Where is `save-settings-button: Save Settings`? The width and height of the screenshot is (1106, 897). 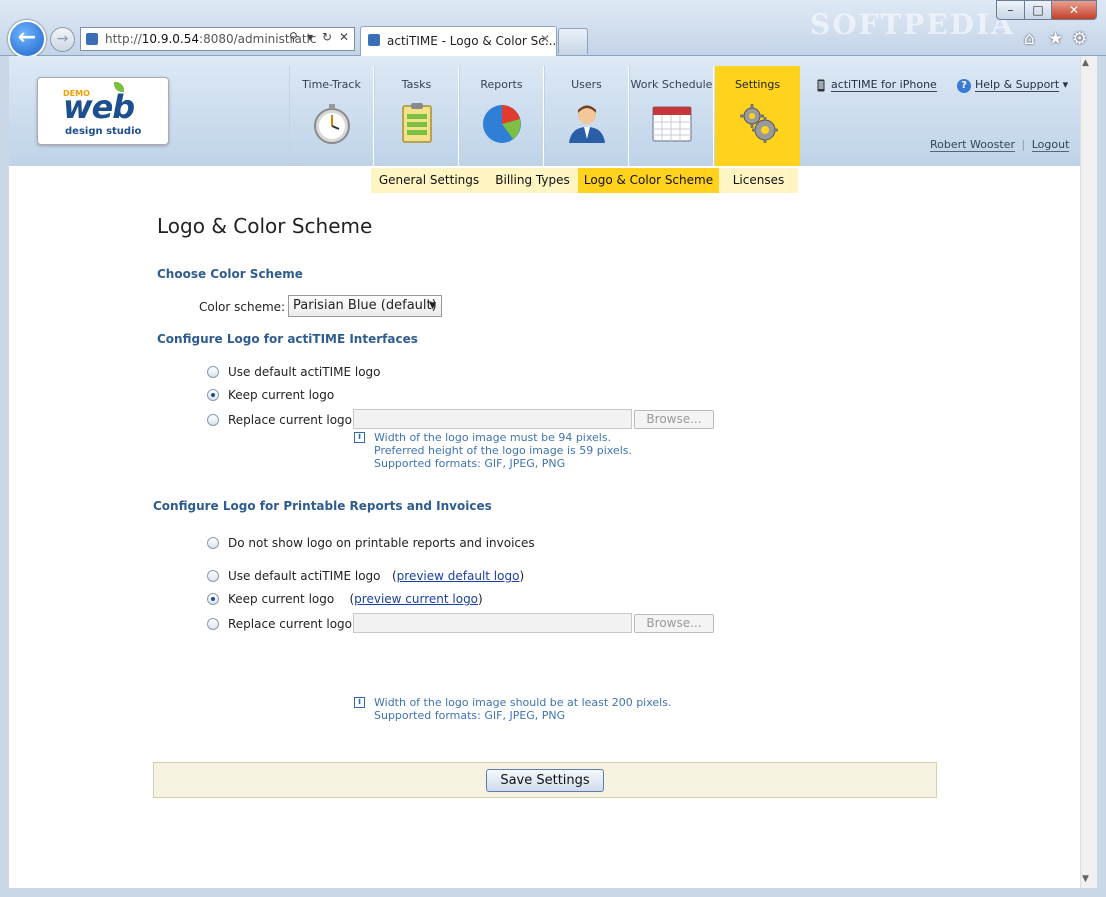
save-settings-button: Save Settings is located at coordinates (545, 780).